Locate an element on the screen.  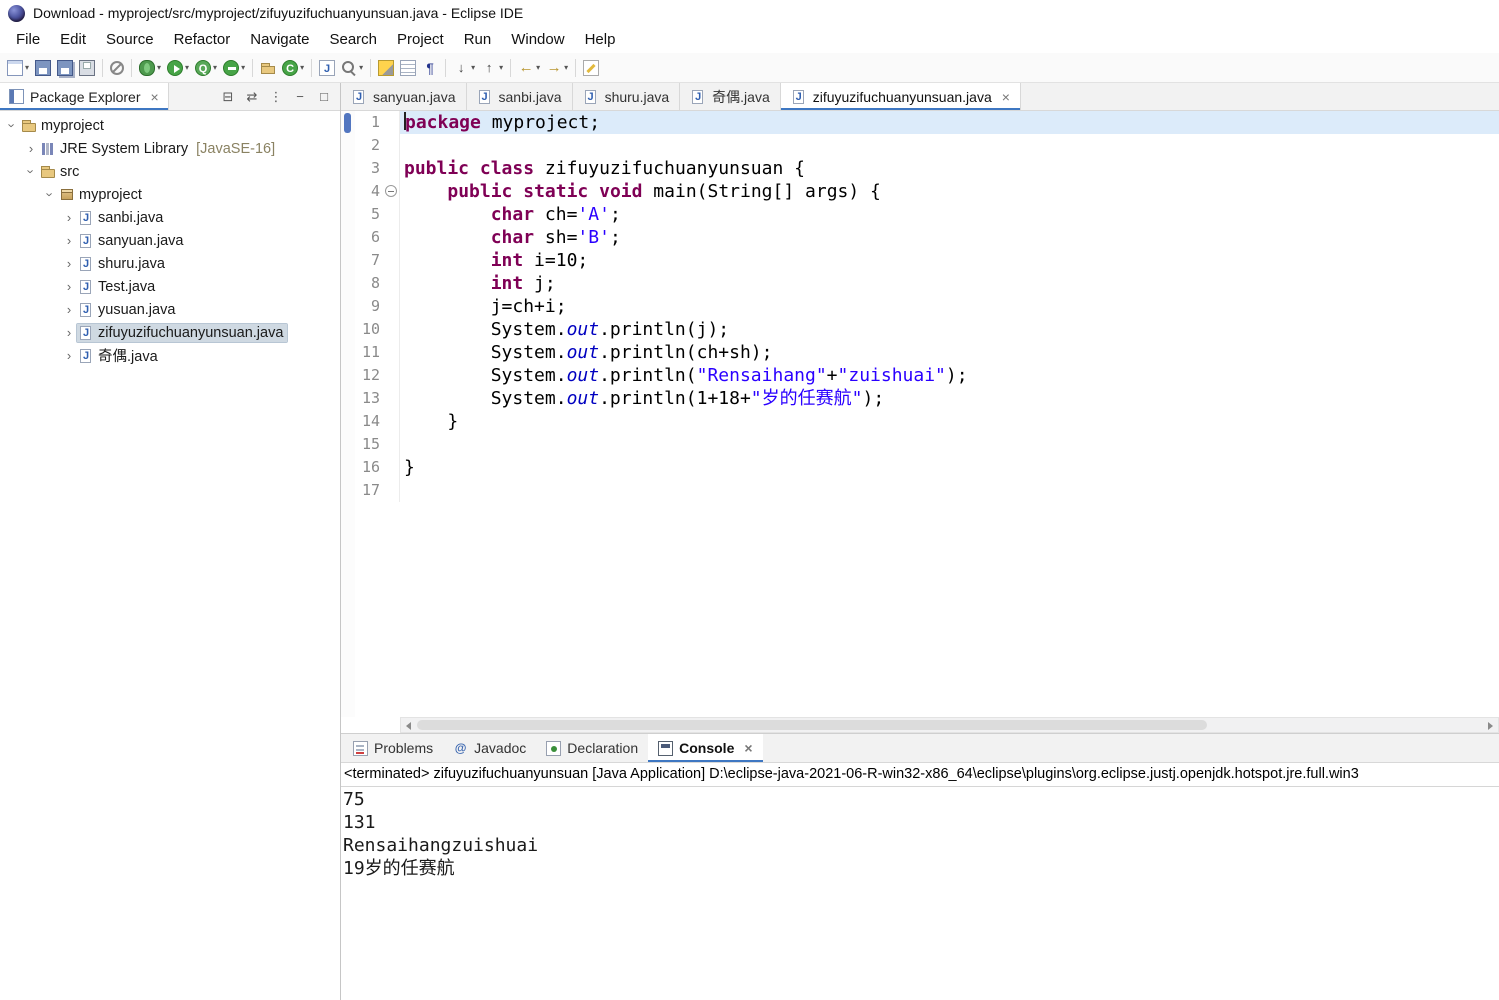
skip-all-breakpoints-button is located at coordinates (117, 68).